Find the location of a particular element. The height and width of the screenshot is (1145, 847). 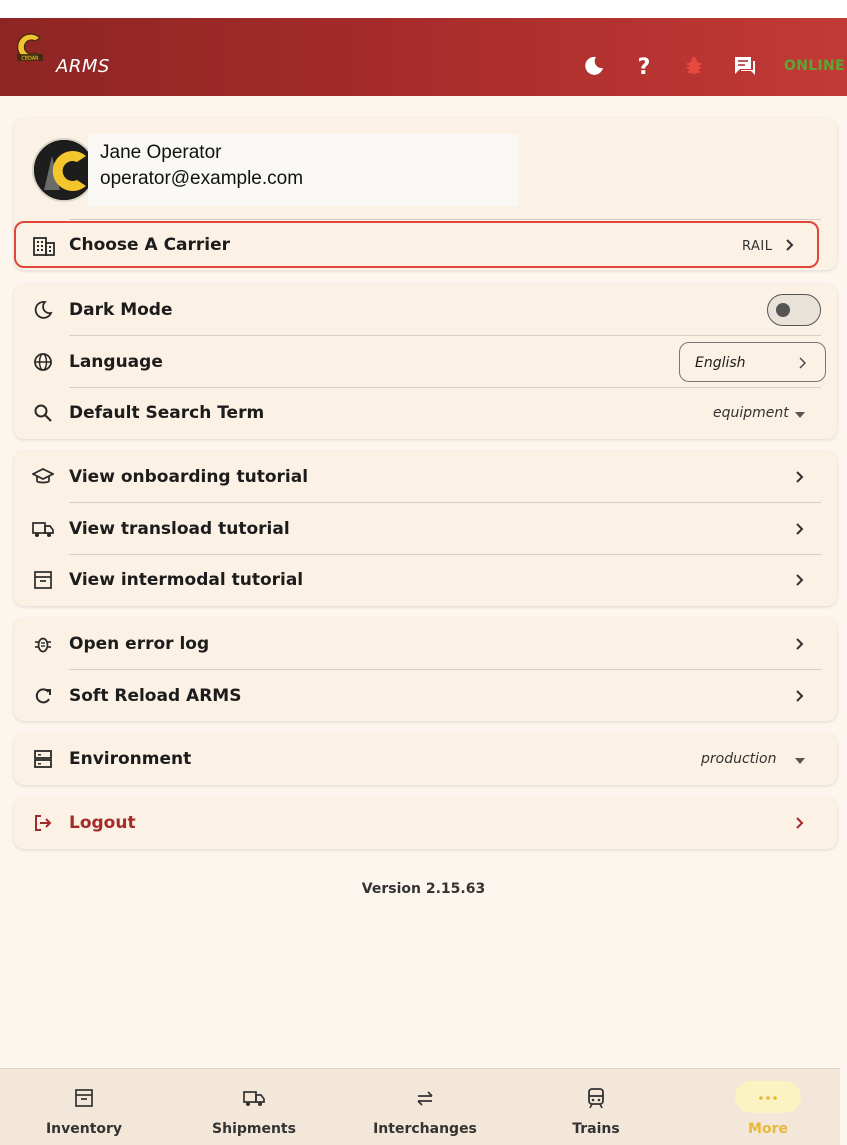

bug-outline-icon is located at coordinates (43, 644).